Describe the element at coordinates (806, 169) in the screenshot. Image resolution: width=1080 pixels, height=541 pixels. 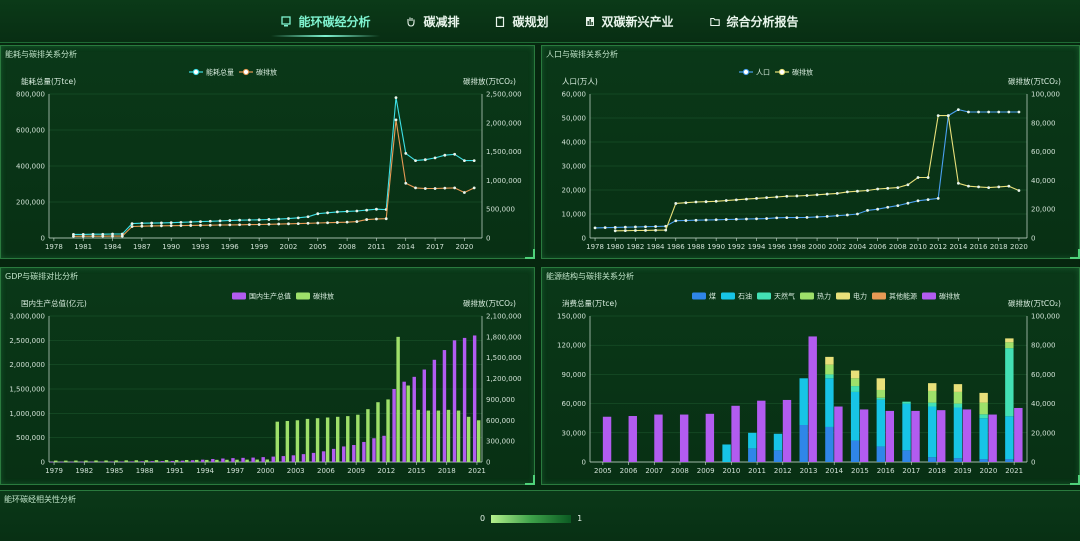
I see `series-line` at that location.